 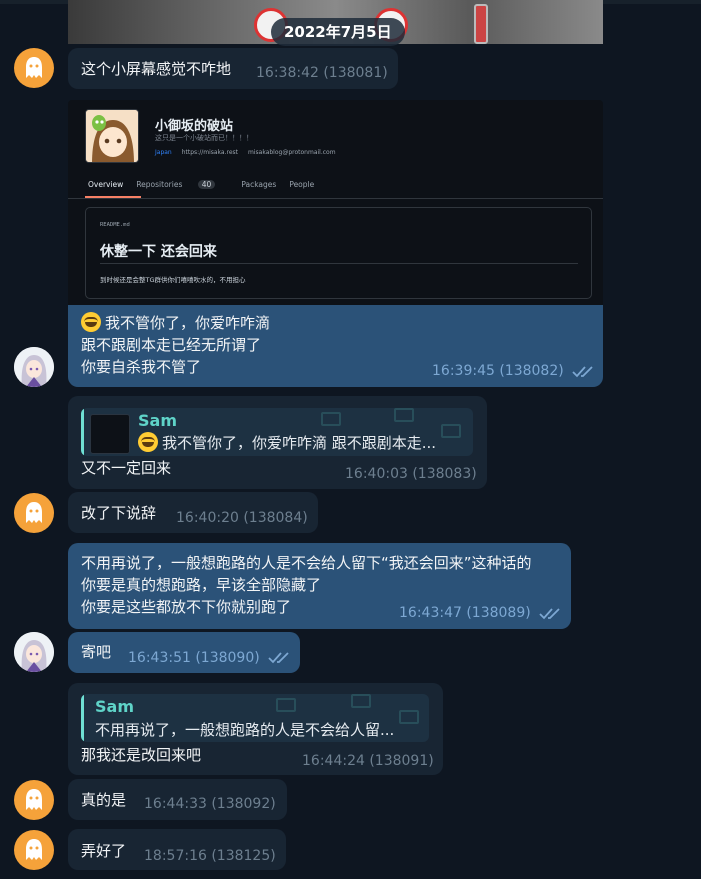 What do you see at coordinates (112, 136) in the screenshot?
I see `profile-avatar-image` at bounding box center [112, 136].